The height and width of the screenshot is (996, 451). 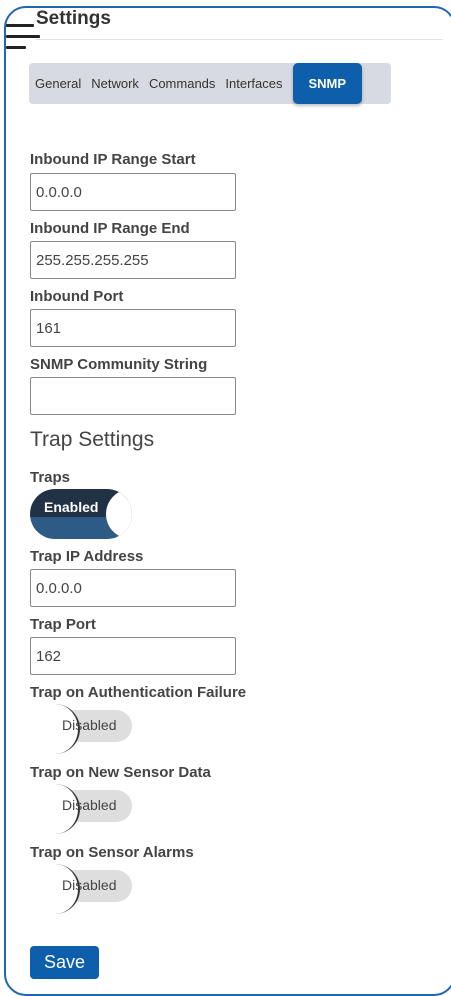 I want to click on sensor-alarms-toggle: Disabled, so click(x=81, y=889).